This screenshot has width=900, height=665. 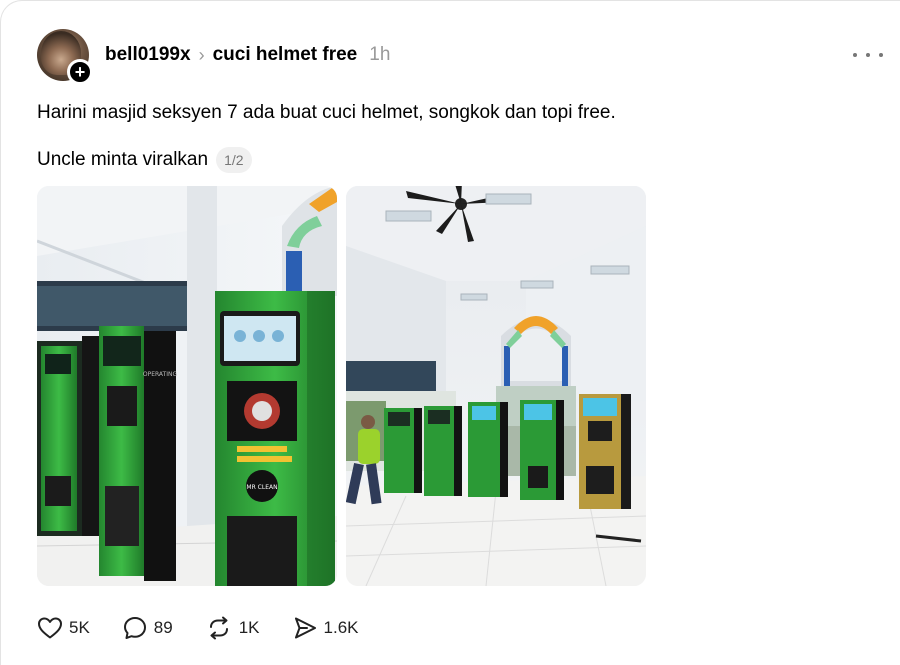 I want to click on comment-count: 89, so click(x=163, y=627).